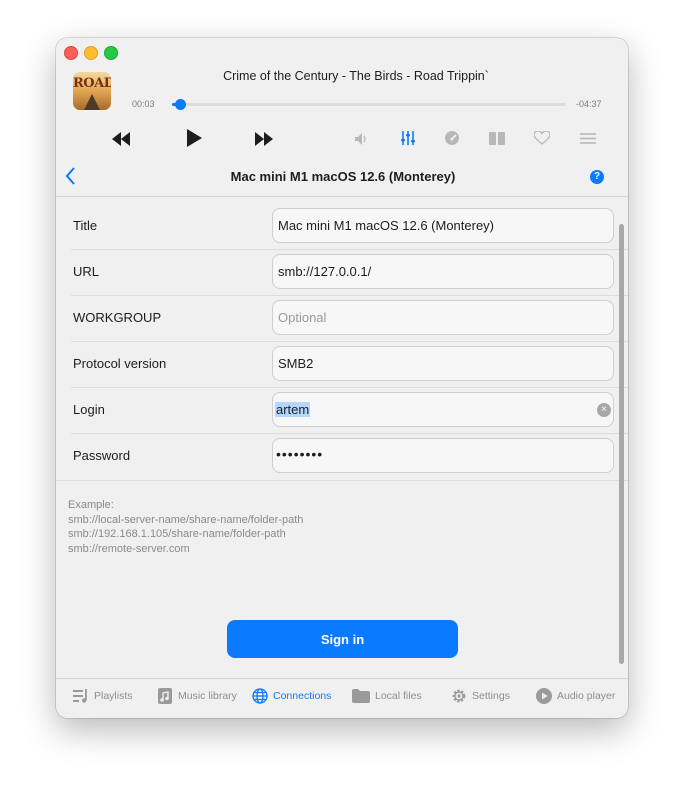  I want to click on fast-forward-icon, so click(264, 139).